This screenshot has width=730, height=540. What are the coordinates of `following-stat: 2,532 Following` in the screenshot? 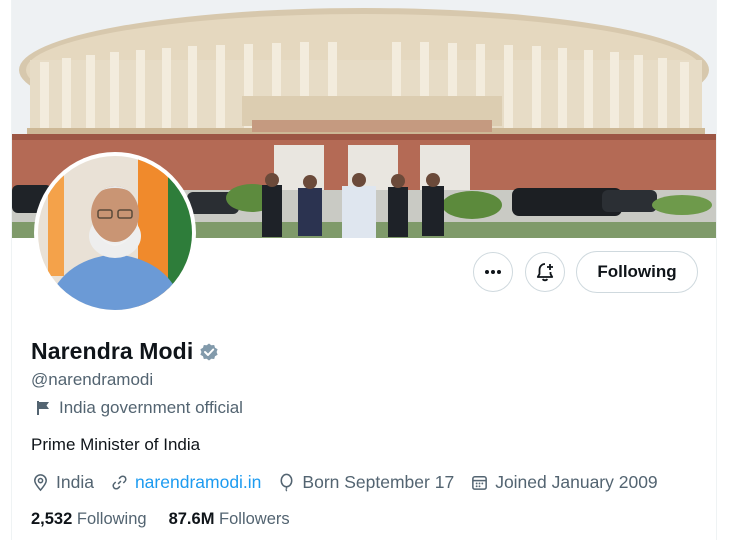 It's located at (89, 519).